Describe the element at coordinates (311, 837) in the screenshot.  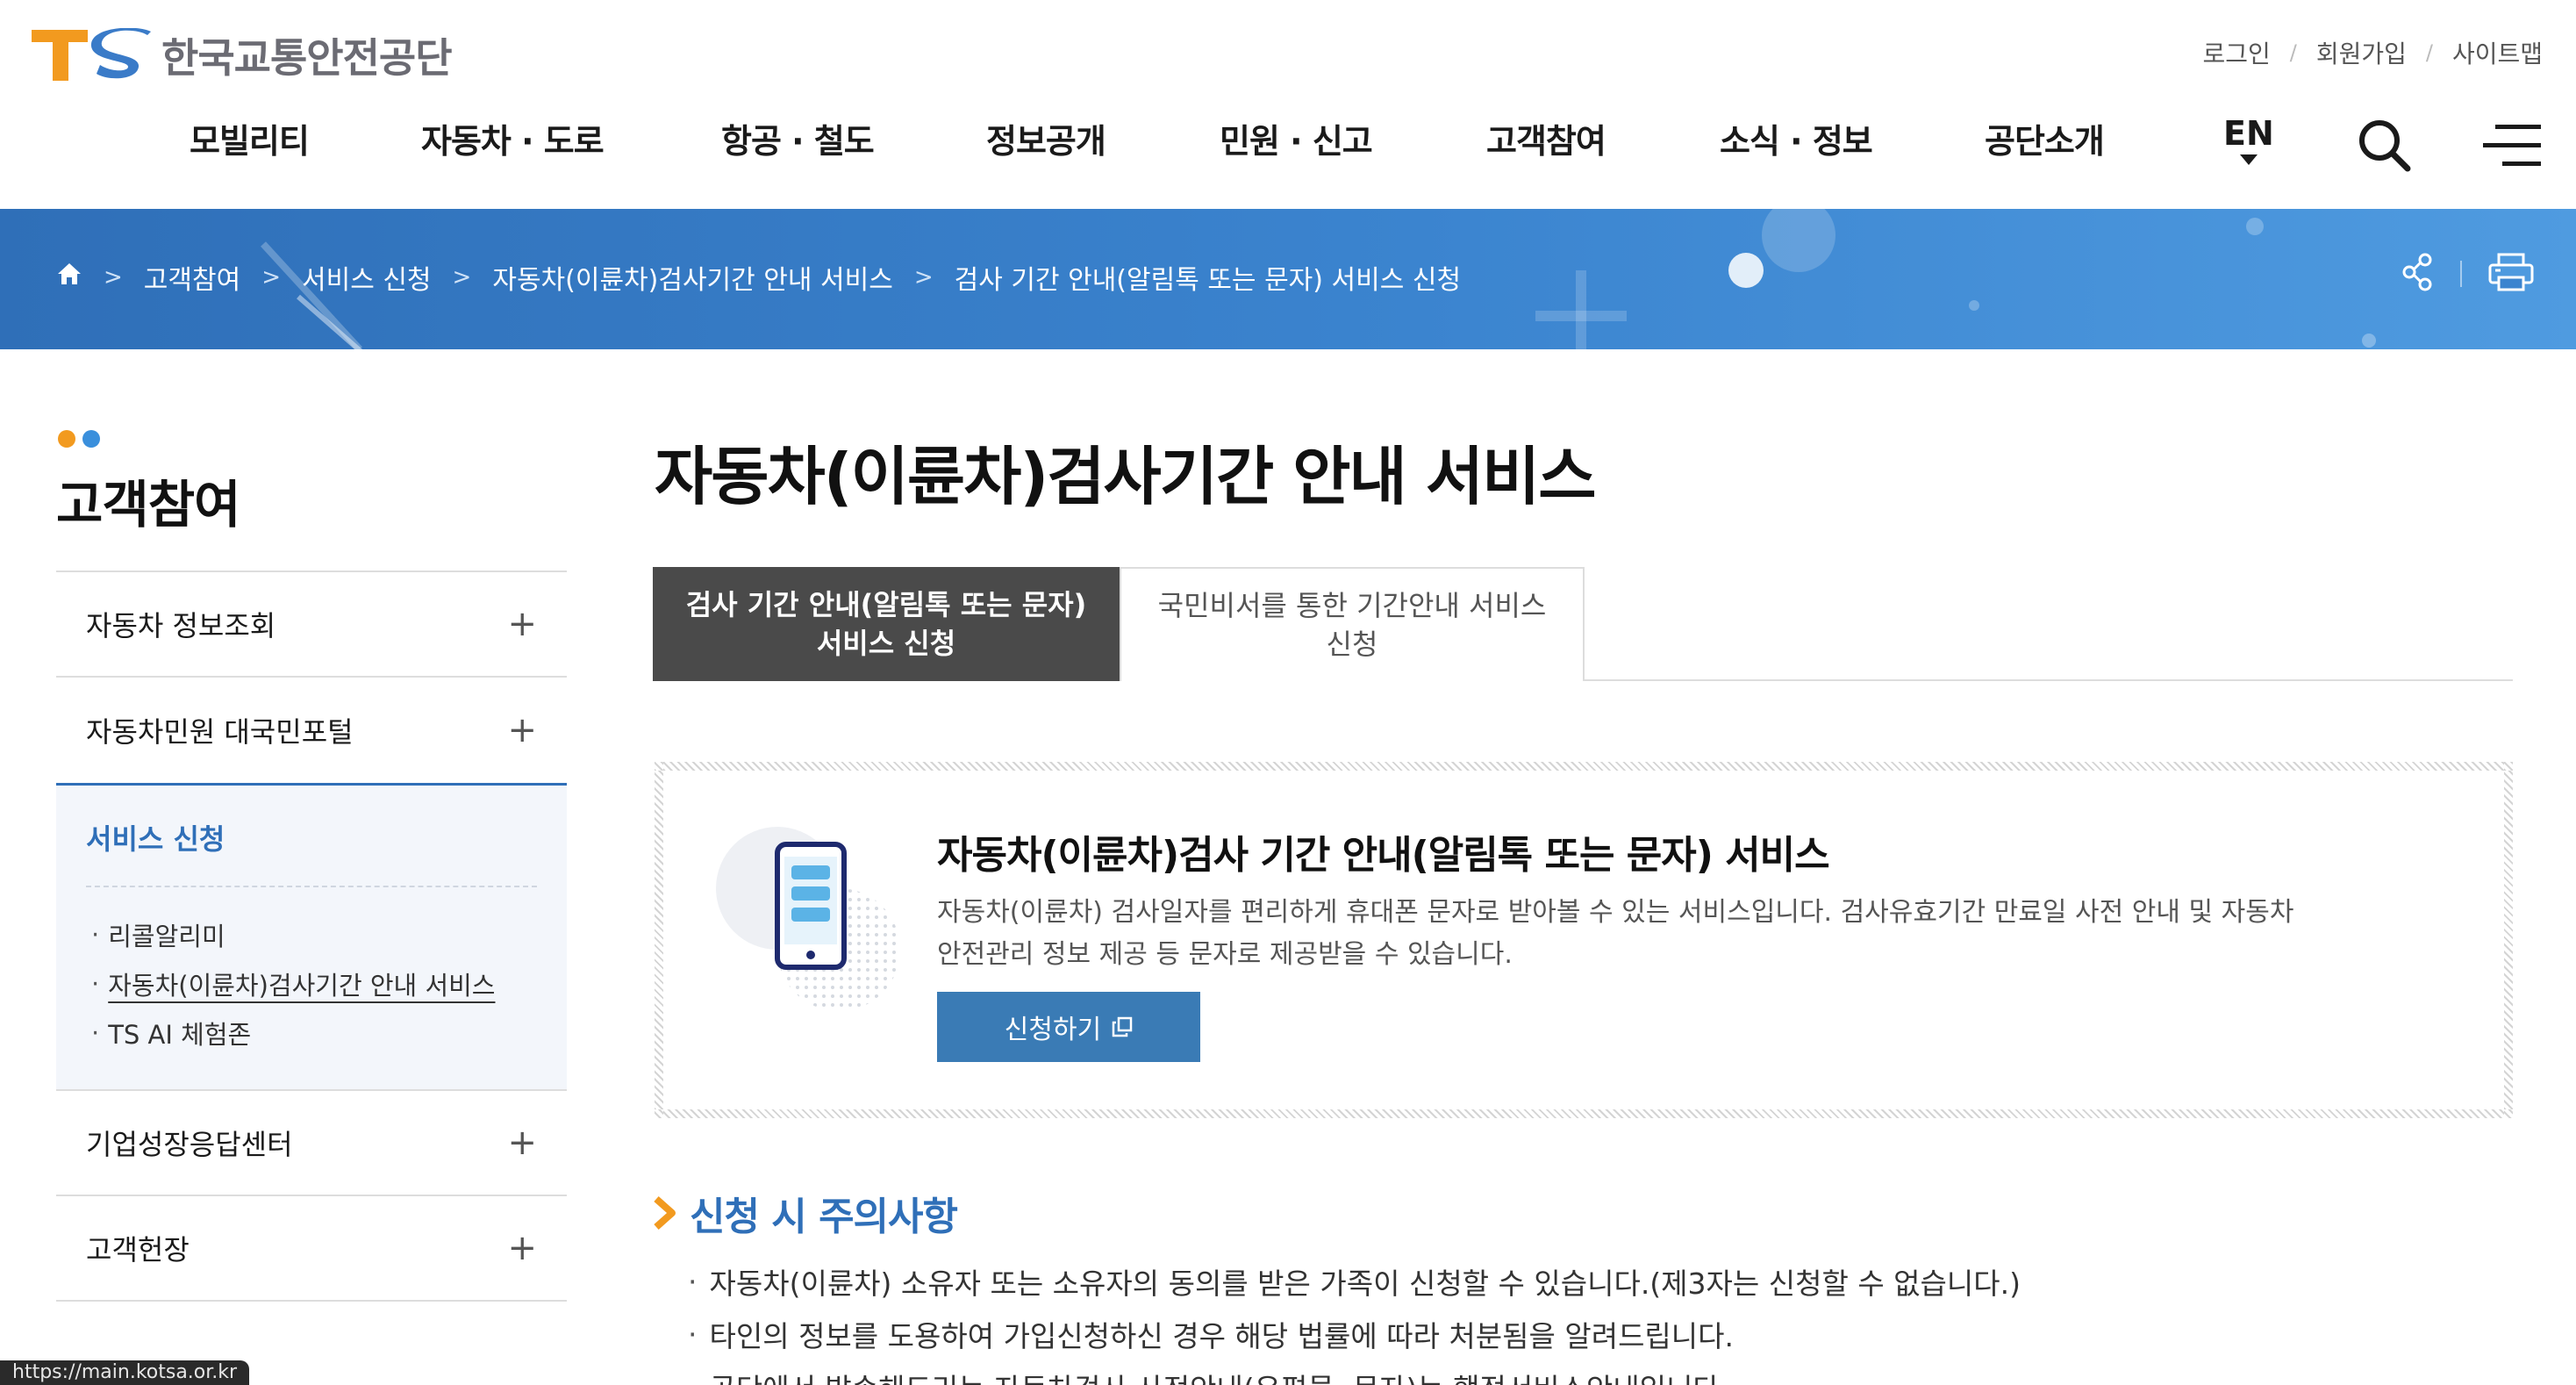
I see `sidebar-item-label: 서비스 신청` at that location.